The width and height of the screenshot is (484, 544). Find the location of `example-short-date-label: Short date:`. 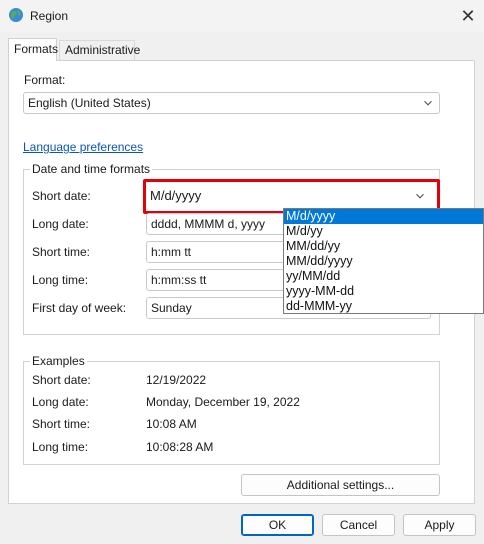

example-short-date-label: Short date: is located at coordinates (61, 380).